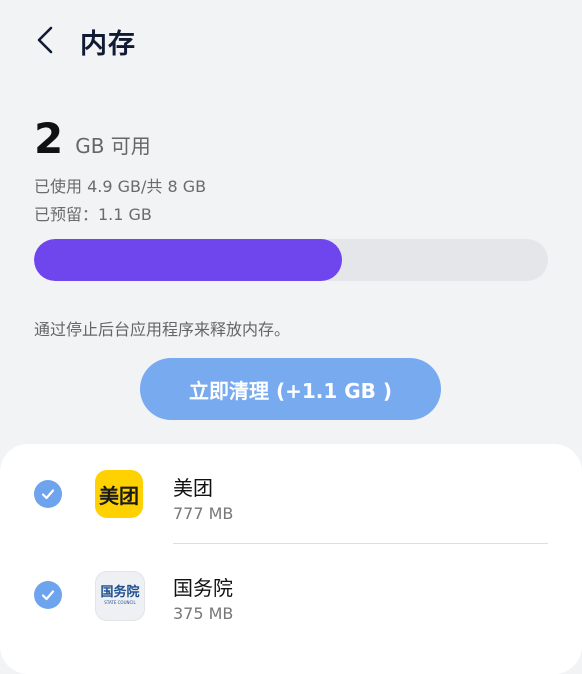 This screenshot has height=674, width=582. Describe the element at coordinates (120, 186) in the screenshot. I see `used-memory-text: 已使用 4.9 GB/共 8 GB` at that location.